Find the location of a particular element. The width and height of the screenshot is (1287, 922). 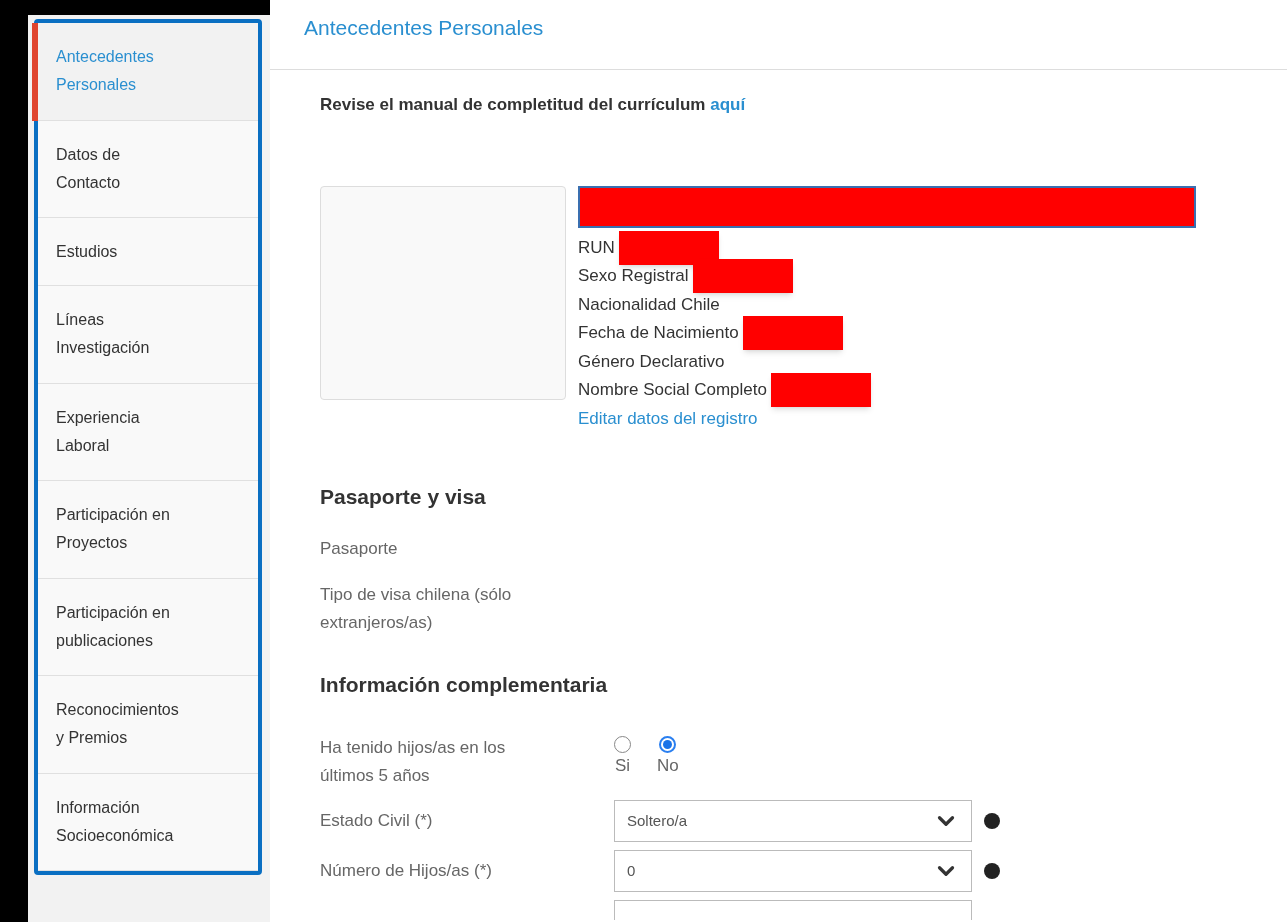

manual-link: aquí is located at coordinates (728, 104).